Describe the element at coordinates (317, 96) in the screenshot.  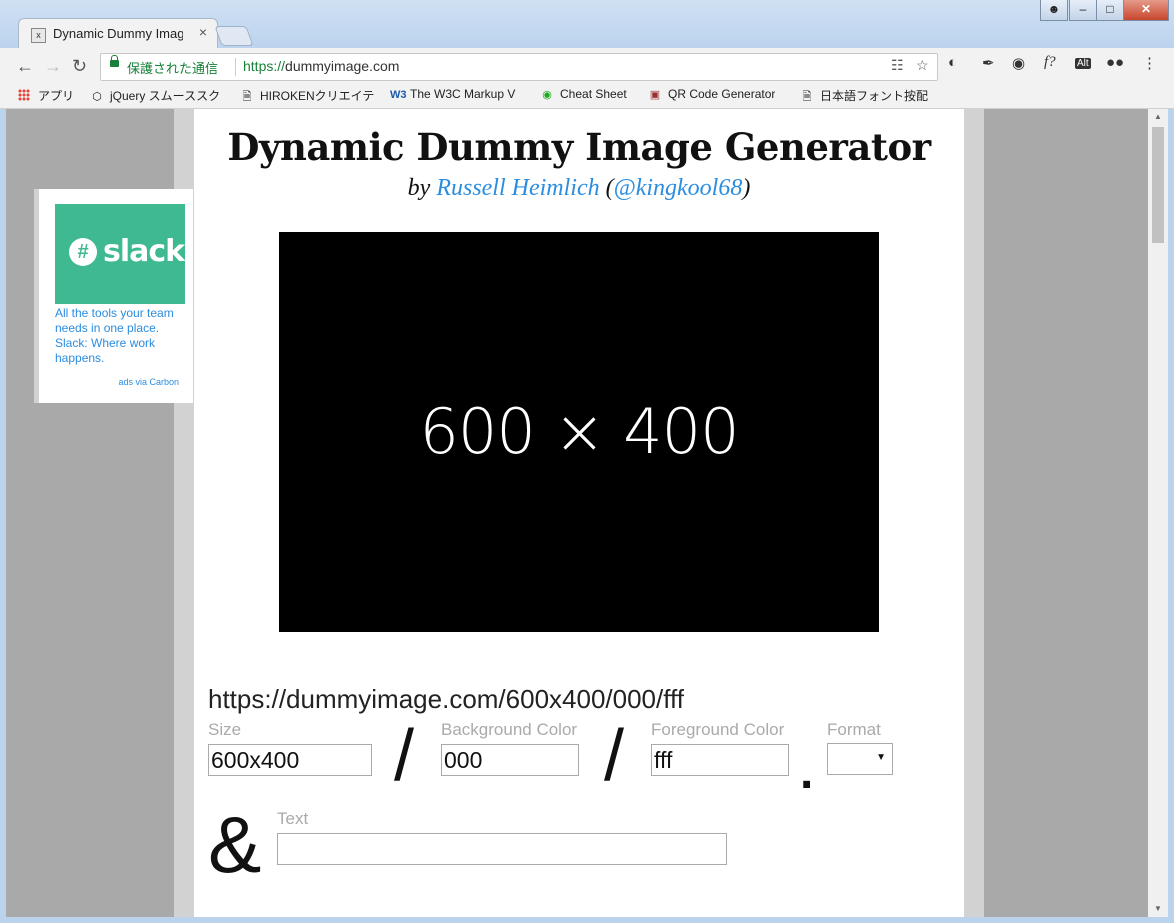
I see `bookmark-label: HIROKENクリエイテ` at that location.